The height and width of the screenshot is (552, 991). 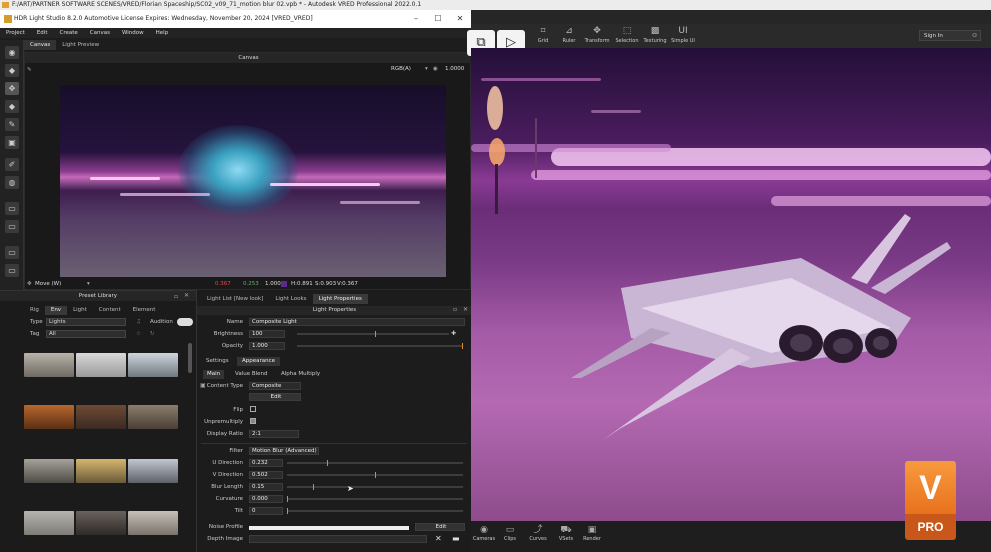 I want to click on color-mode-select: RGB(A), so click(x=401, y=69).